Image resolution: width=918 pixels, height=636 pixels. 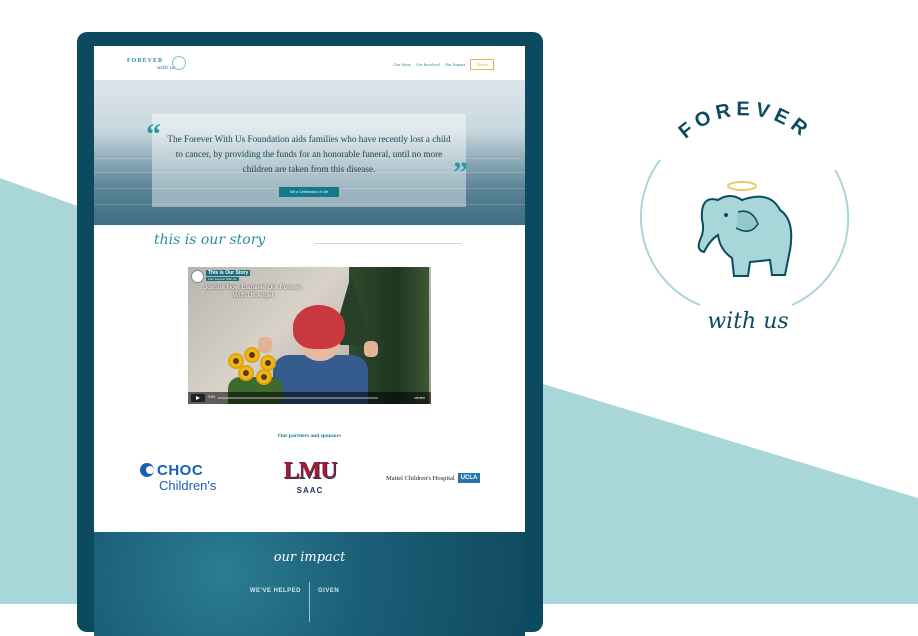 I want to click on impact-label-helped: WE'VE HELPED, so click(x=275, y=591).